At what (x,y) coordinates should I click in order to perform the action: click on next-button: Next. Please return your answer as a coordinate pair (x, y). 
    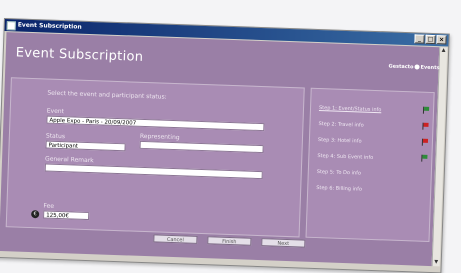
    Looking at the image, I should click on (283, 243).